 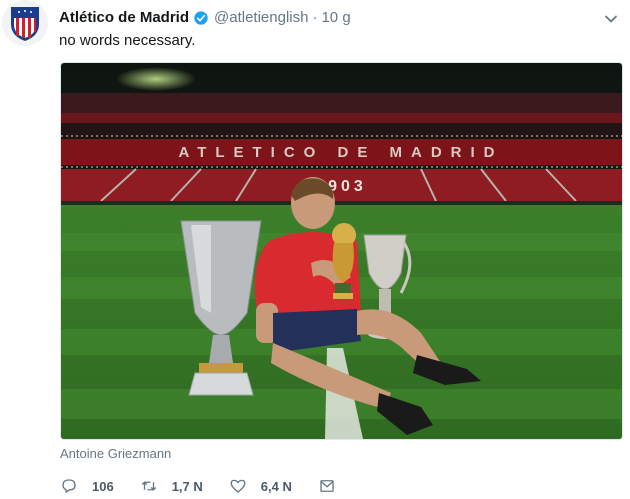 I want to click on reply-icon, so click(x=69, y=486).